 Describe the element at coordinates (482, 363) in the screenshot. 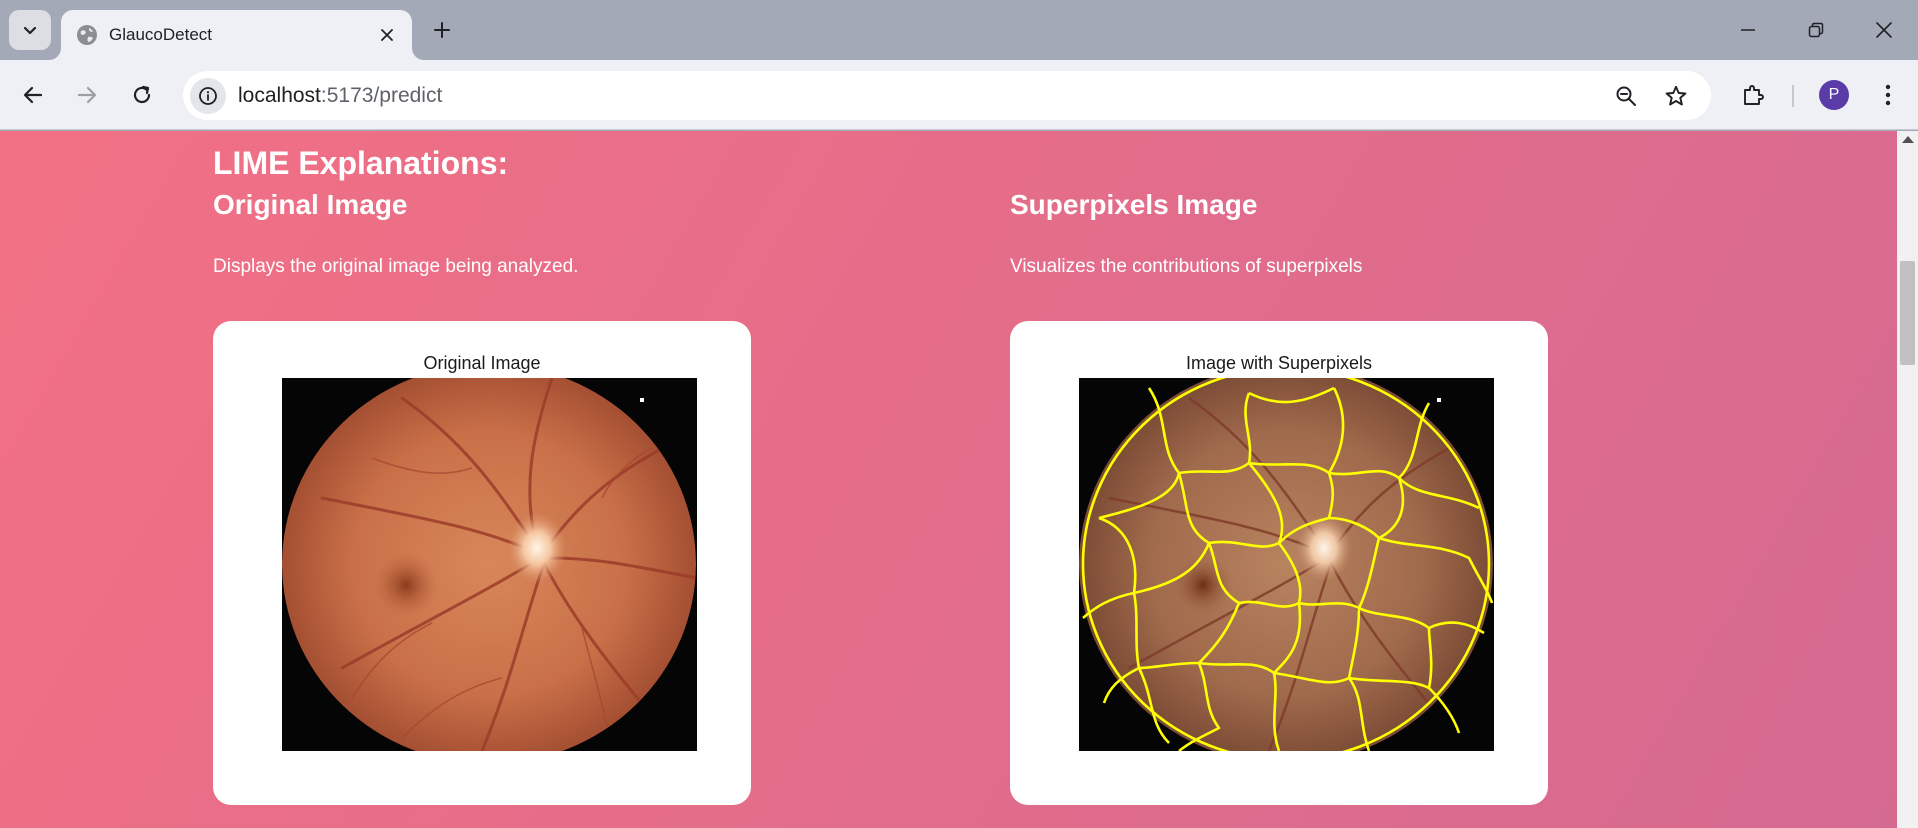

I see `original-image-caption: Original Image` at that location.